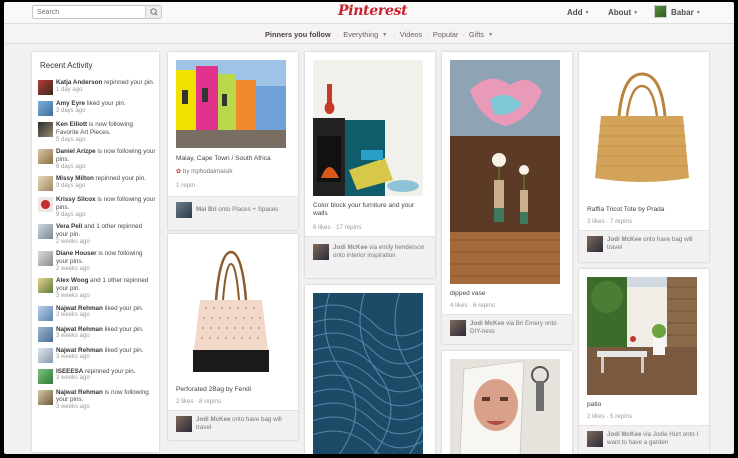  Describe the element at coordinates (233, 425) in the screenshot. I see `pin-attribution: Jodi McKee onto have bag will travel` at that location.